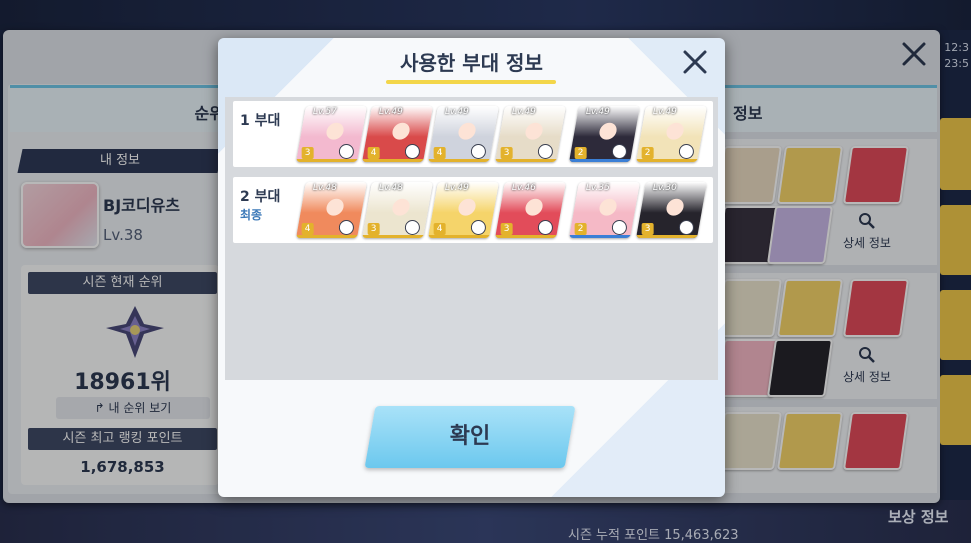  Describe the element at coordinates (251, 215) in the screenshot. I see `squad-sub-label: 최종` at that location.